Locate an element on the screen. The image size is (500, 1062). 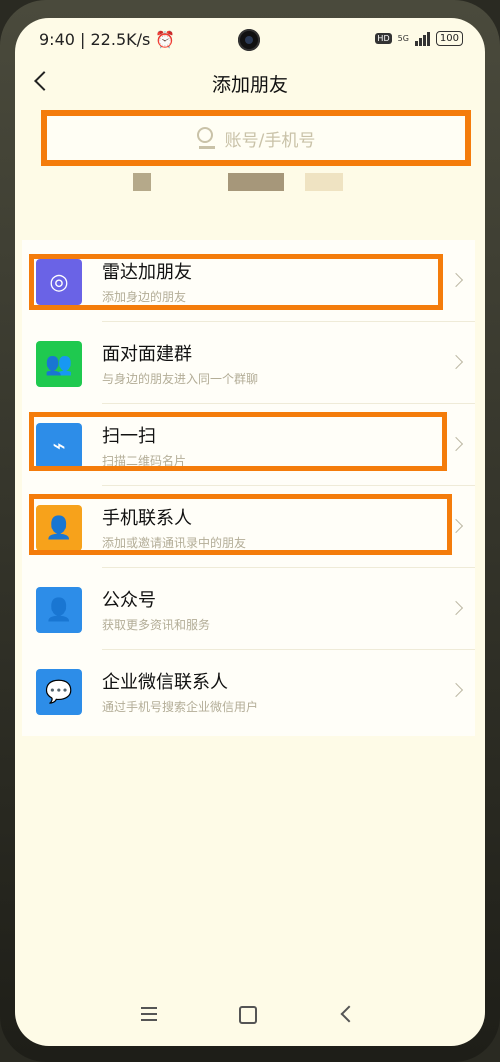
search-placeholder: 账号/手机号 is located at coordinates (270, 140).